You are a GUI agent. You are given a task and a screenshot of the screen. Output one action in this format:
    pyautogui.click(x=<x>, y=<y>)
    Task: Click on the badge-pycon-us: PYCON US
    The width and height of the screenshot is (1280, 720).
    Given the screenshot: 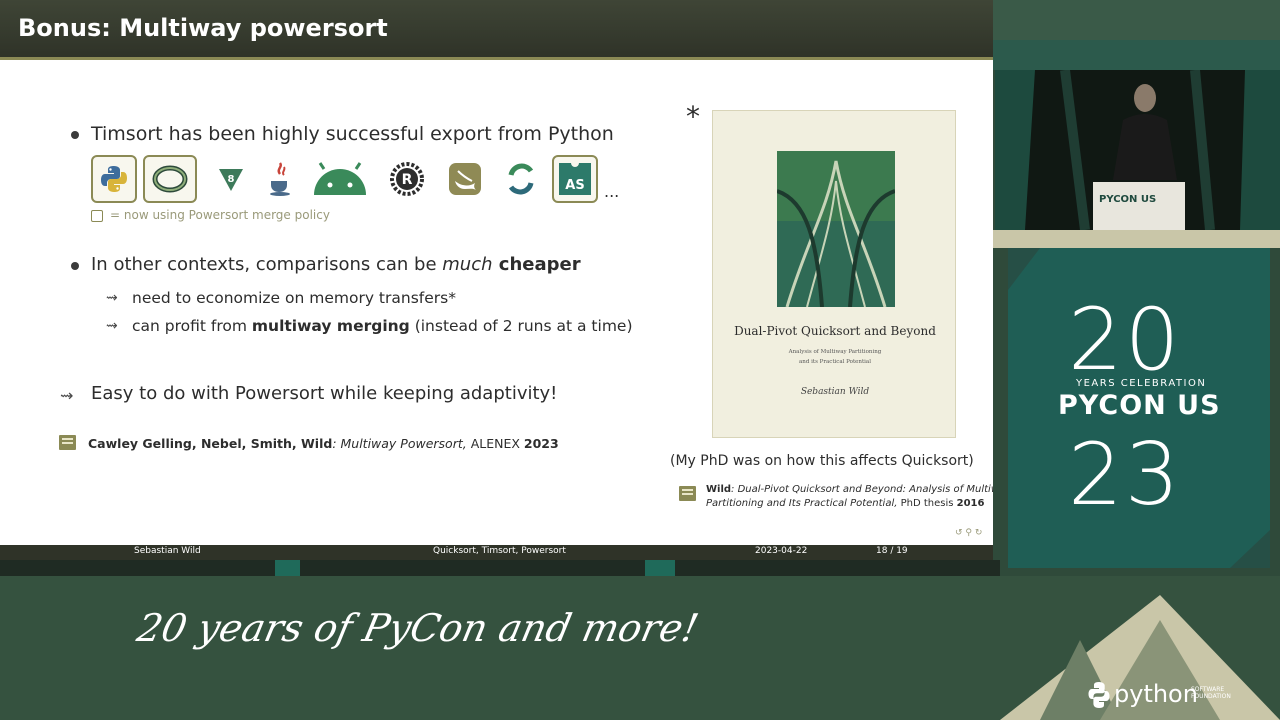 What is the action you would take?
    pyautogui.click(x=1139, y=405)
    